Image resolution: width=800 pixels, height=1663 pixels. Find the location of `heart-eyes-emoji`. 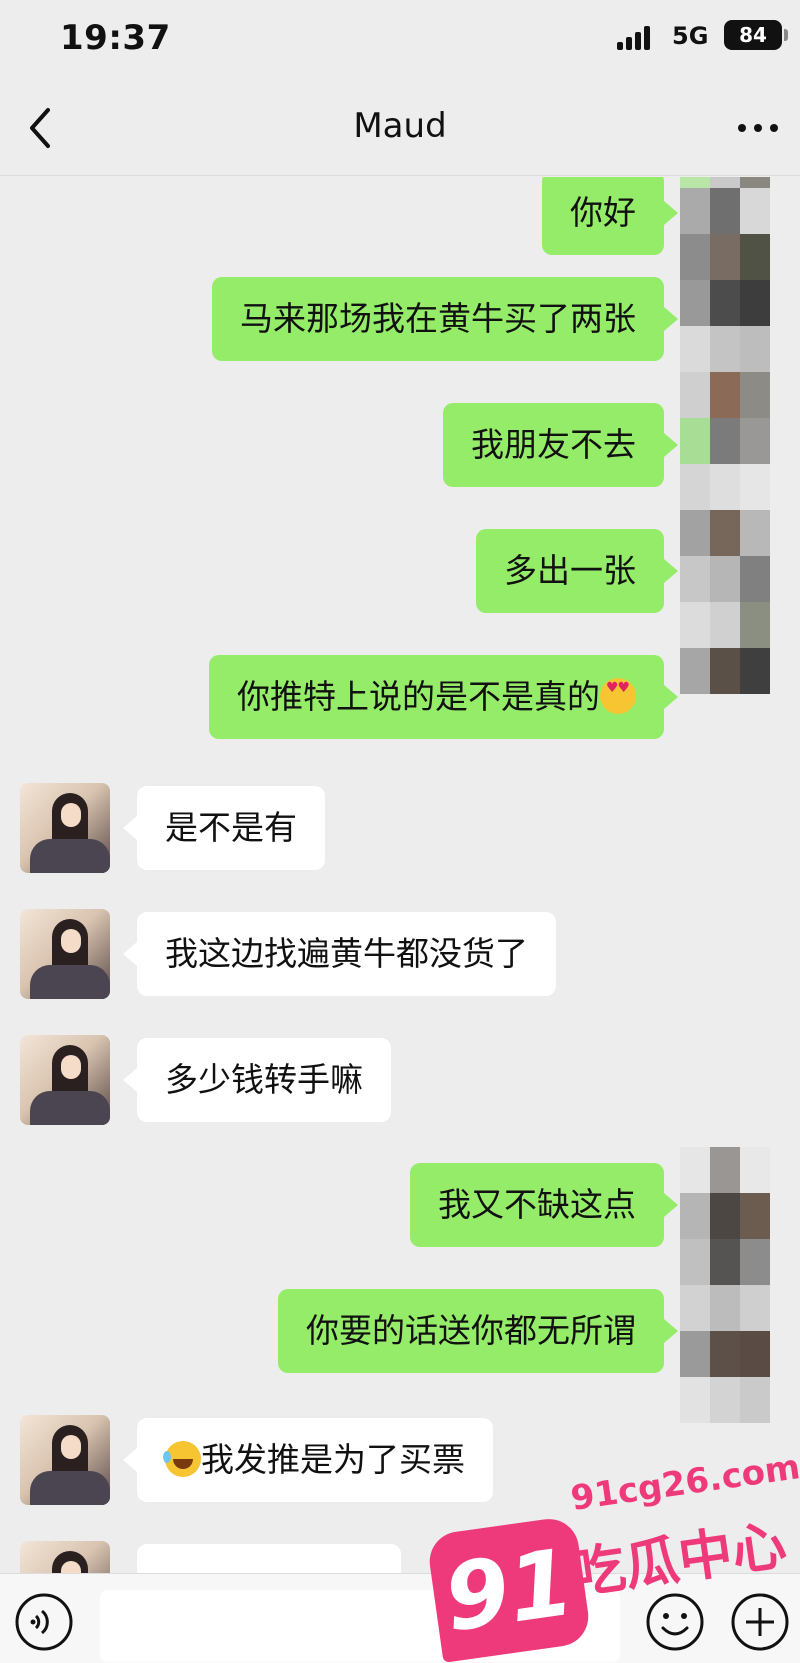

heart-eyes-emoji is located at coordinates (618, 695).